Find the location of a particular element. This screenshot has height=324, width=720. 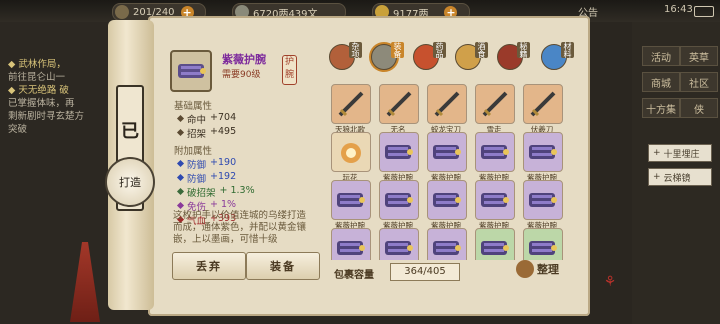

organize-button: 整理 is located at coordinates (537, 269).